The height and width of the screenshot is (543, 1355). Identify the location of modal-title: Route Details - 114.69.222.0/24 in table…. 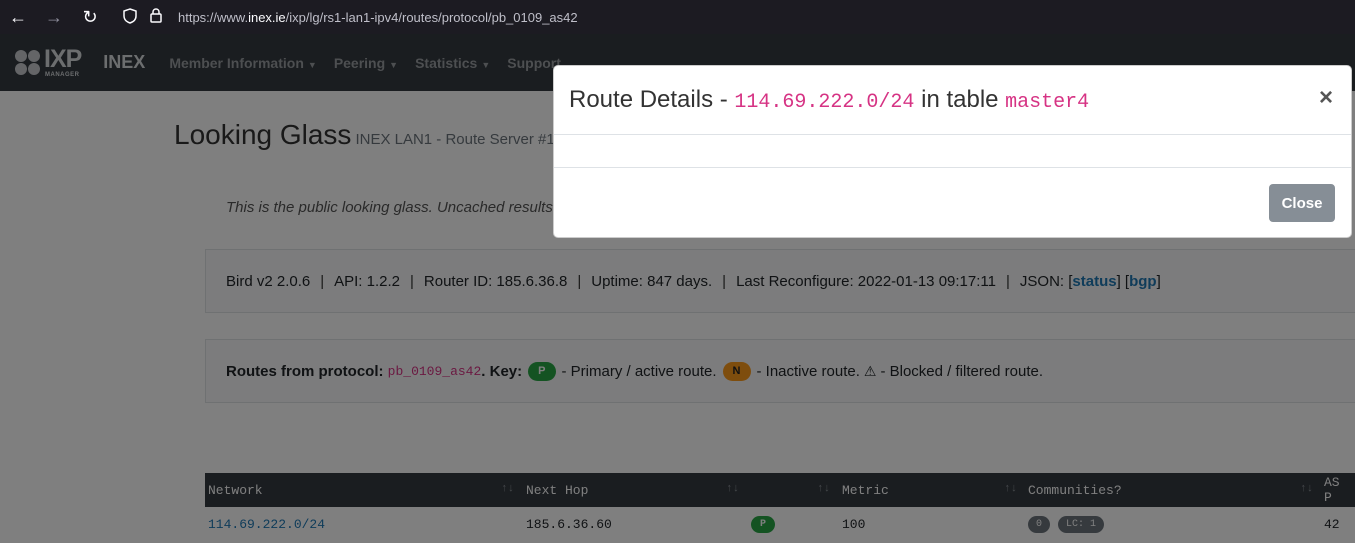
(829, 100).